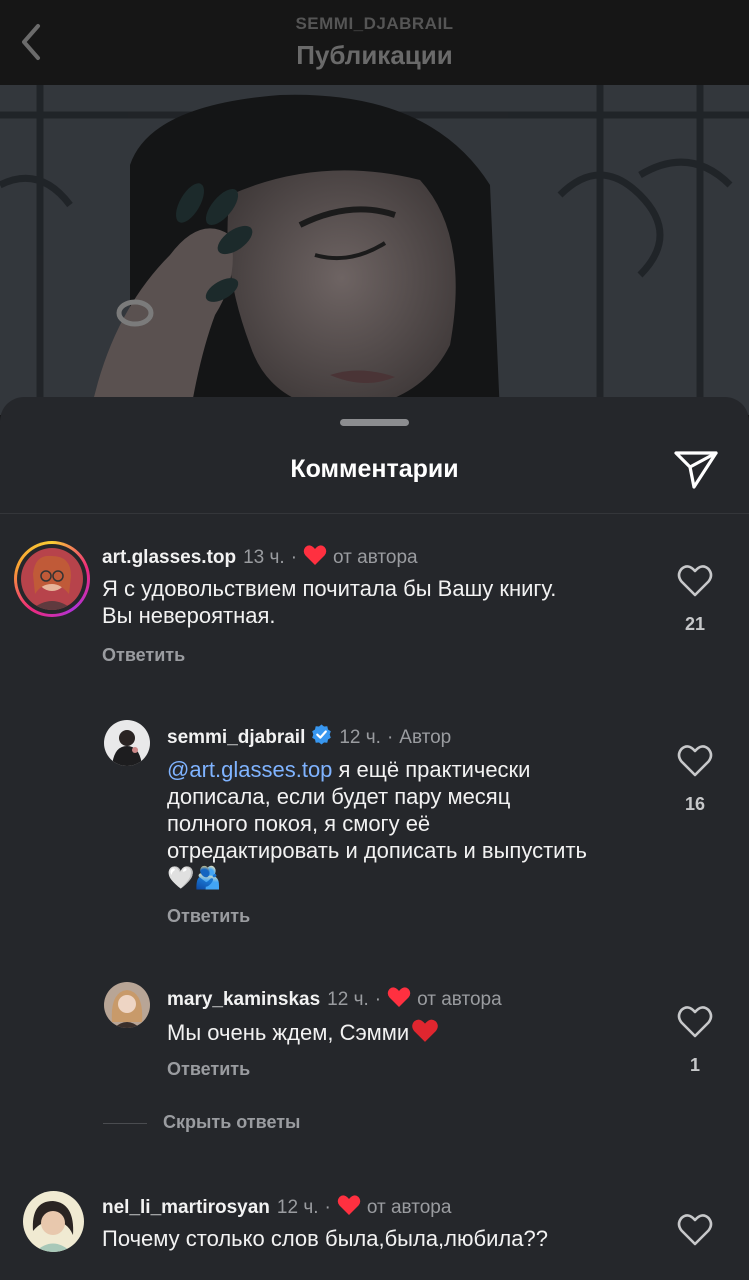 Image resolution: width=749 pixels, height=1280 pixels. I want to click on paper-plane-icon, so click(696, 470).